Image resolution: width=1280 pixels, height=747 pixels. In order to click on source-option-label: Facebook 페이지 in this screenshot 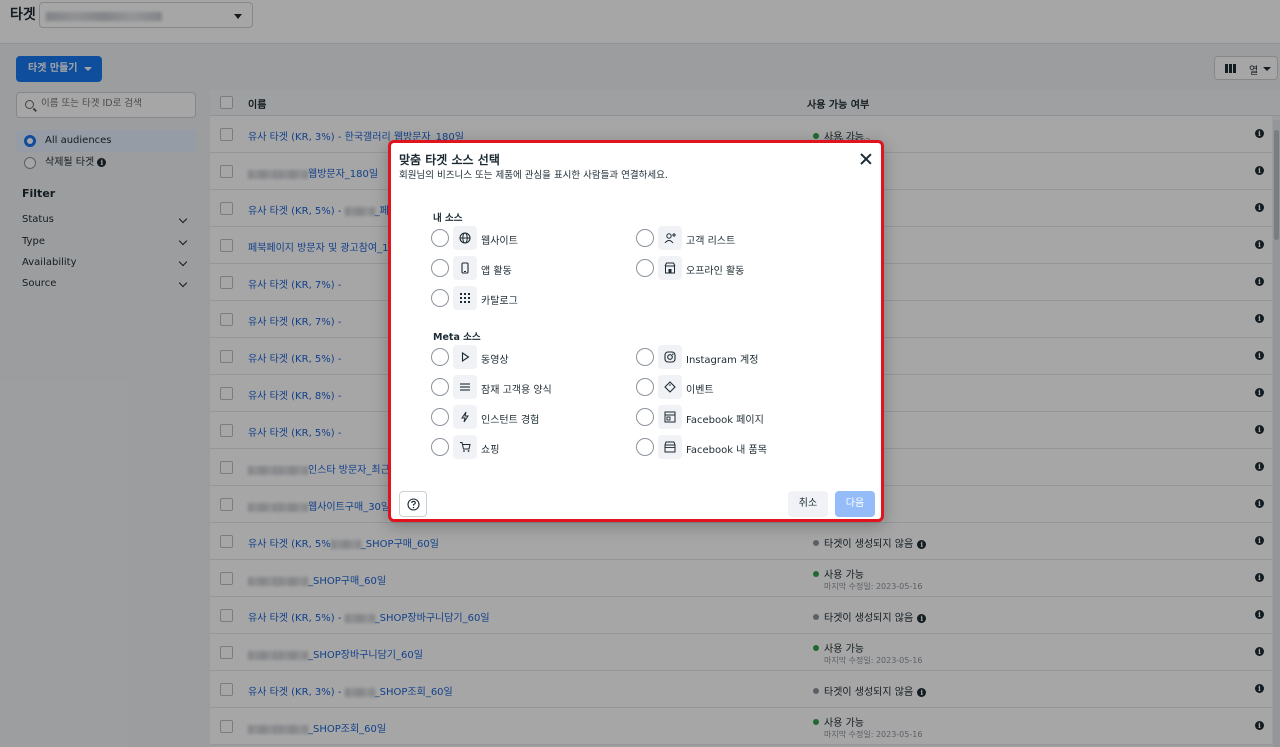, I will do `click(725, 420)`.